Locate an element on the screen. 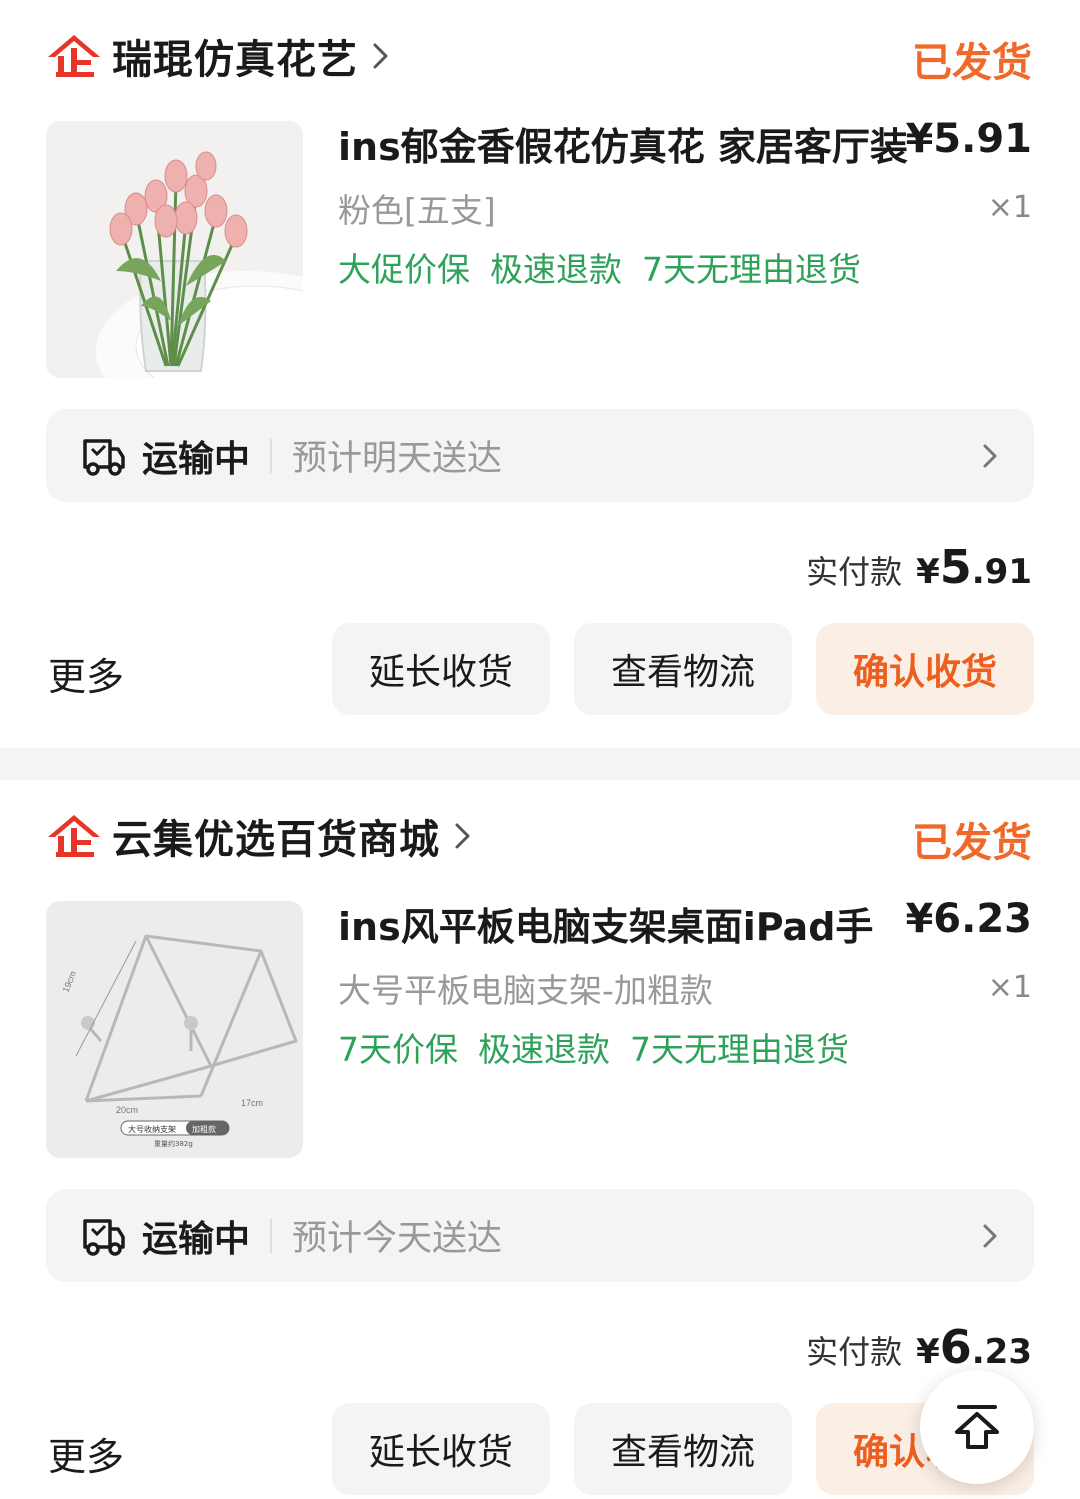  paid-amount: 实付款 ¥ 6 .23 is located at coordinates (919, 1347).